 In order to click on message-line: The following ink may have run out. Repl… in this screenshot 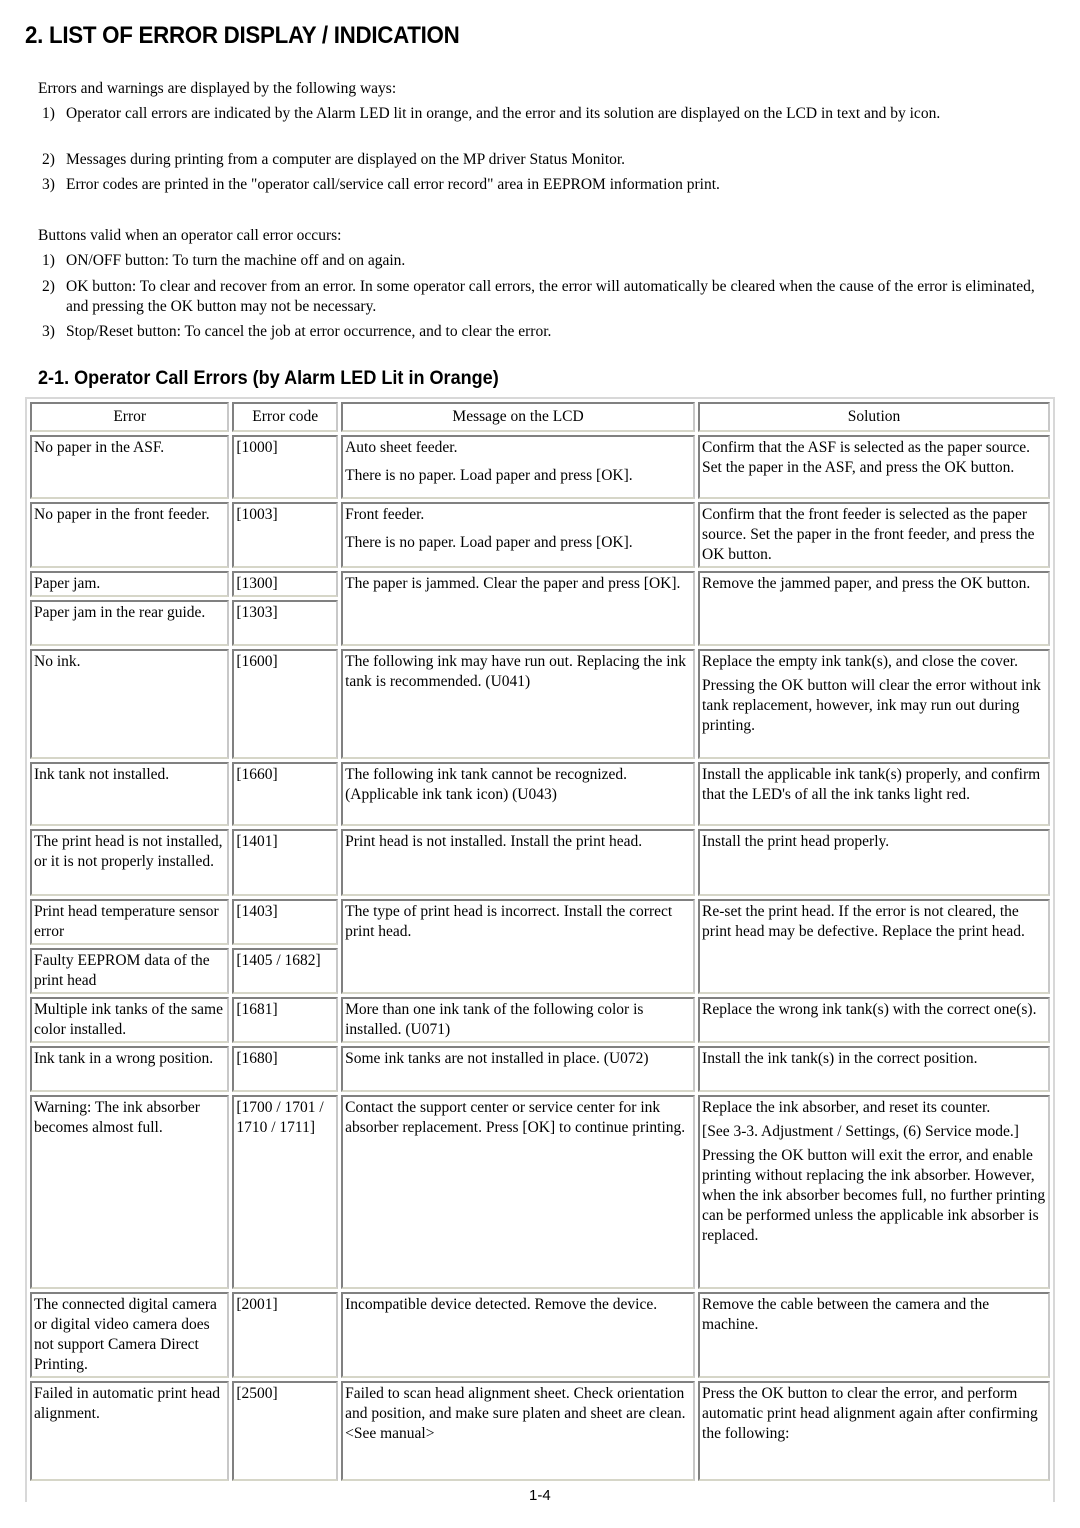, I will do `click(516, 671)`.